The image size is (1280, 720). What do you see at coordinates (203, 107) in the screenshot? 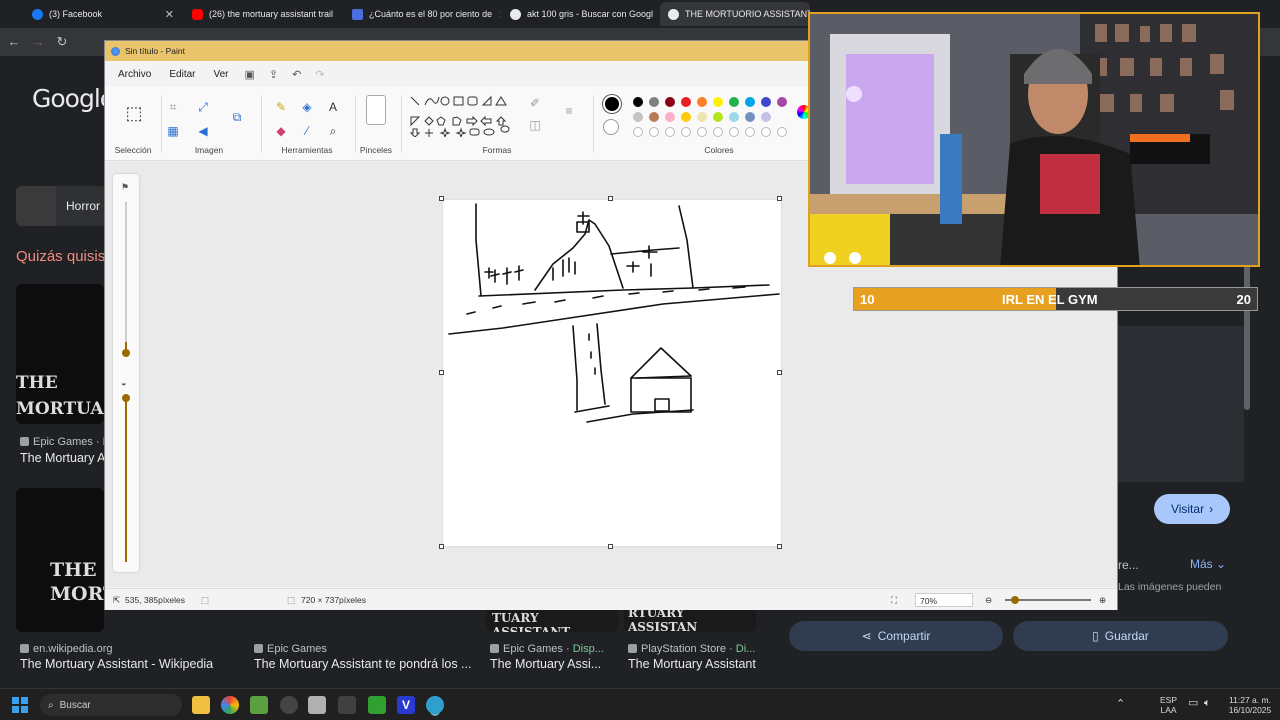
I see `resize-icon: ⤢` at bounding box center [203, 107].